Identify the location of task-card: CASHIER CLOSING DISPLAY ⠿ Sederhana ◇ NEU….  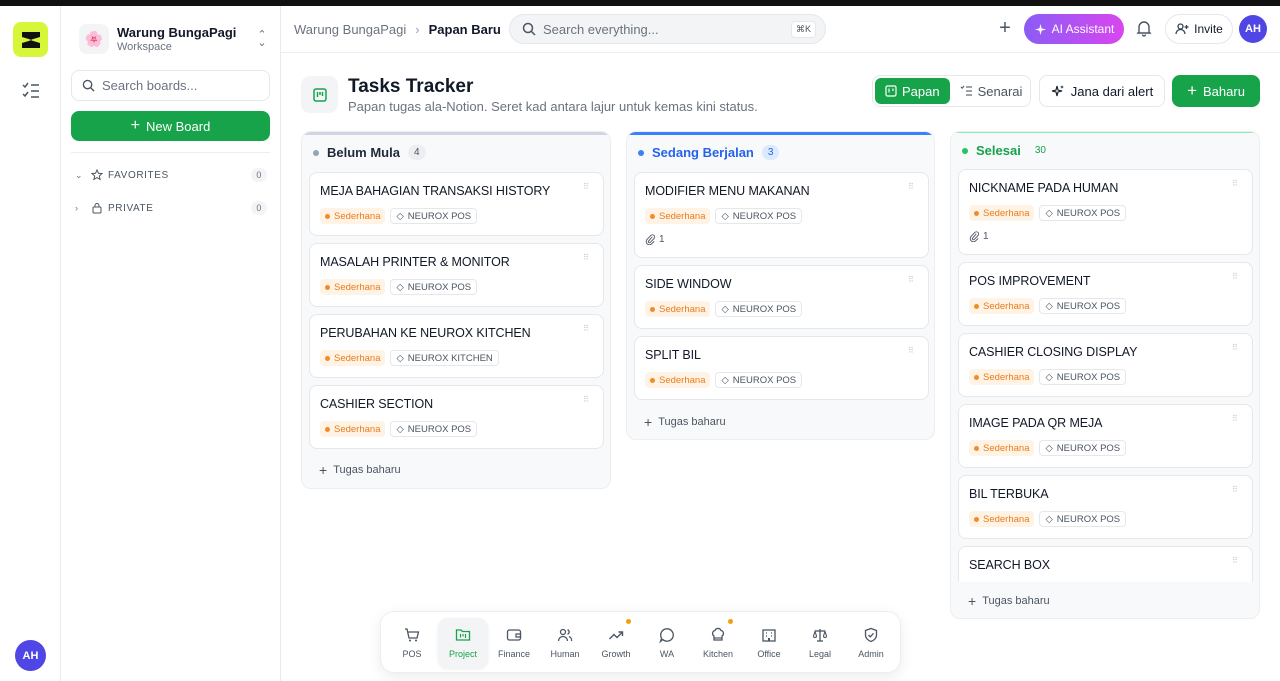
(1105, 365).